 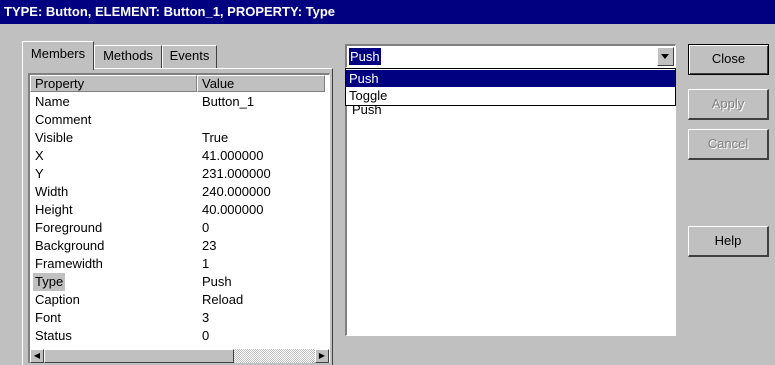 I want to click on horizontal-scrollbar: ◀ ▶, so click(x=179, y=356).